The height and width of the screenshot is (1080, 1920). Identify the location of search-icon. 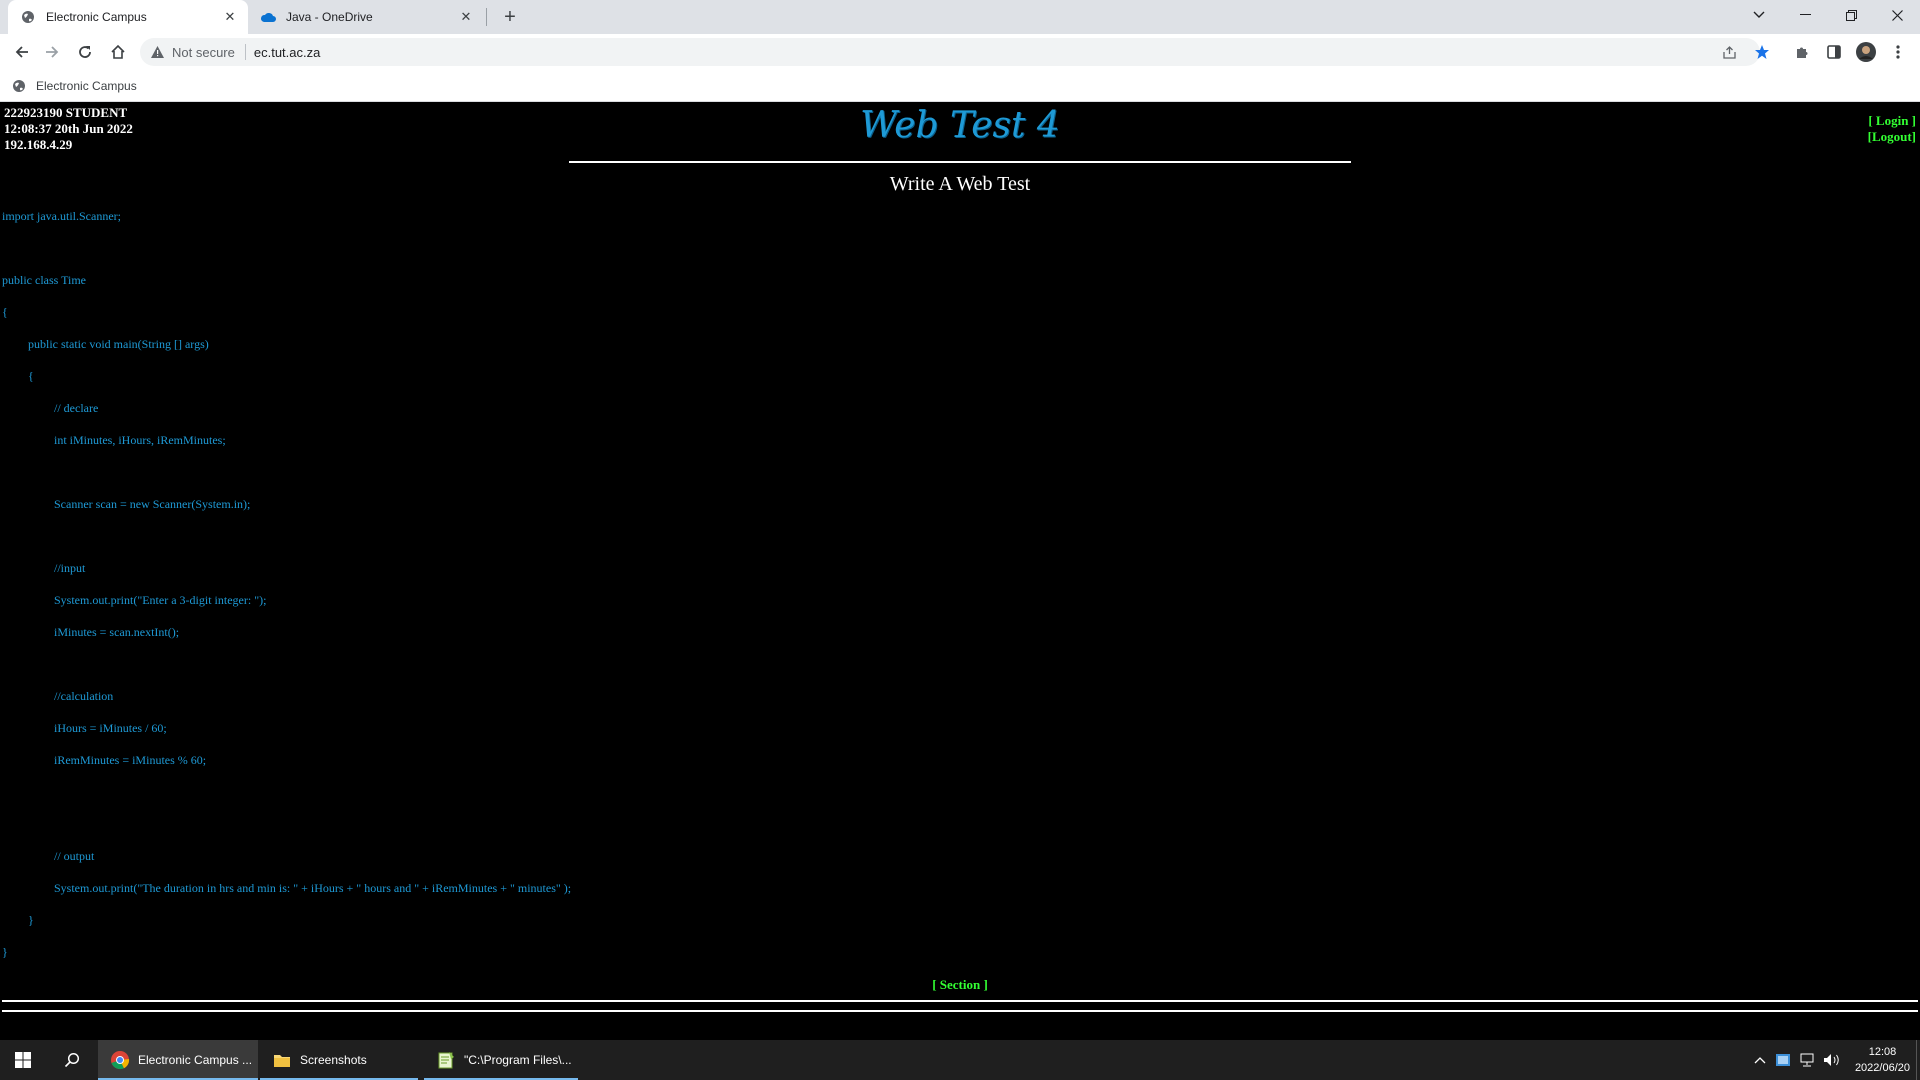
(72, 1060).